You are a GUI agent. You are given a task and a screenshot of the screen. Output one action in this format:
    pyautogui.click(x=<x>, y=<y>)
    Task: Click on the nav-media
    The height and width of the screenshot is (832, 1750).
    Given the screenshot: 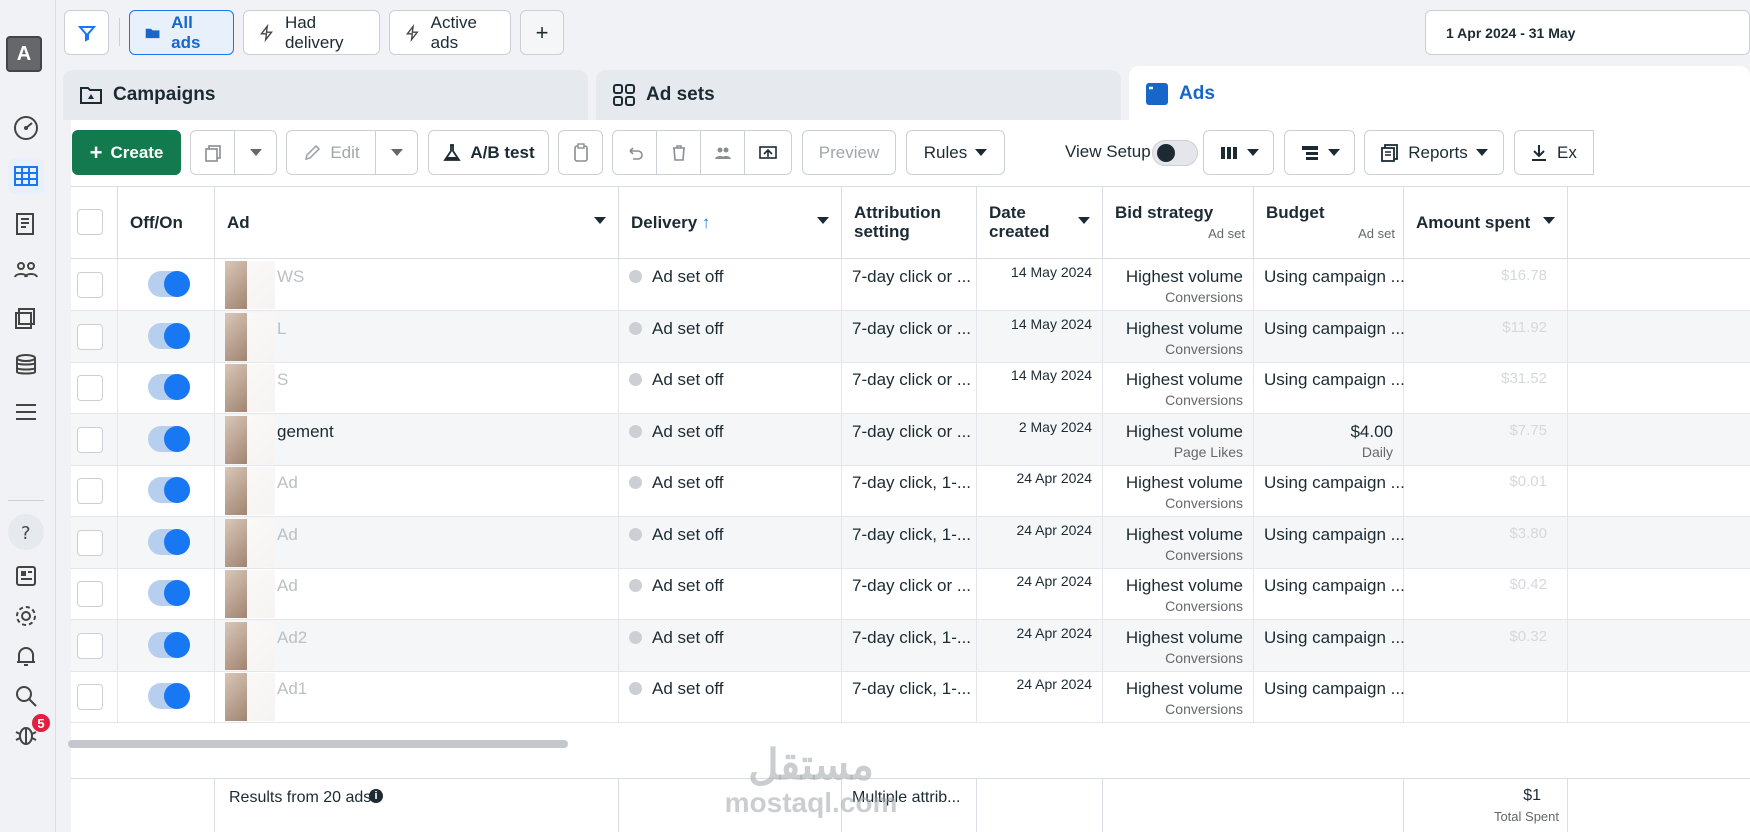 What is the action you would take?
    pyautogui.click(x=26, y=318)
    